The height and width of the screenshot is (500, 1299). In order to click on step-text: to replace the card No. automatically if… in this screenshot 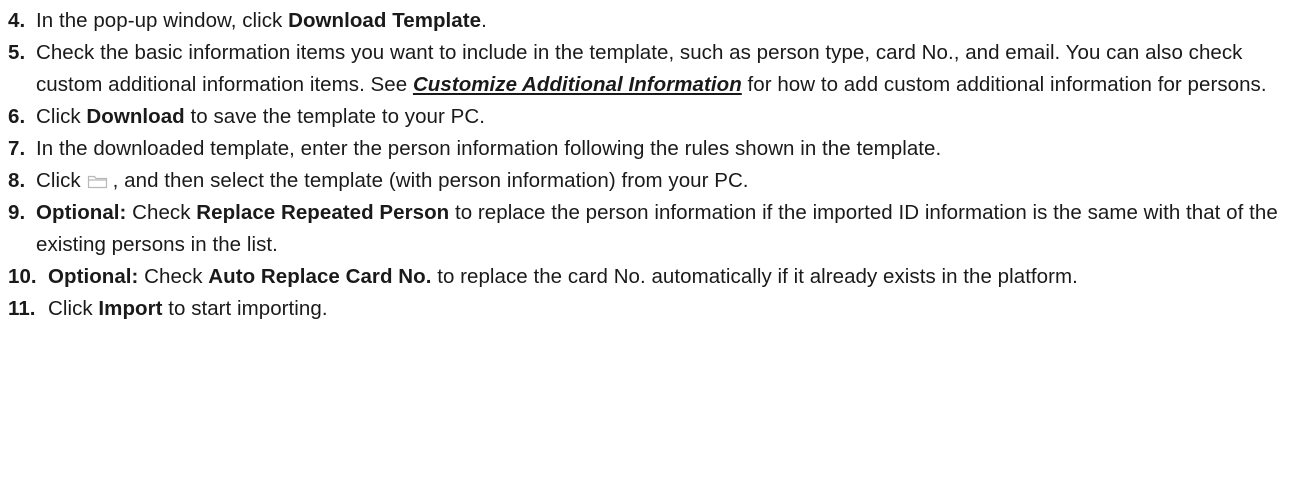, I will do `click(754, 276)`.